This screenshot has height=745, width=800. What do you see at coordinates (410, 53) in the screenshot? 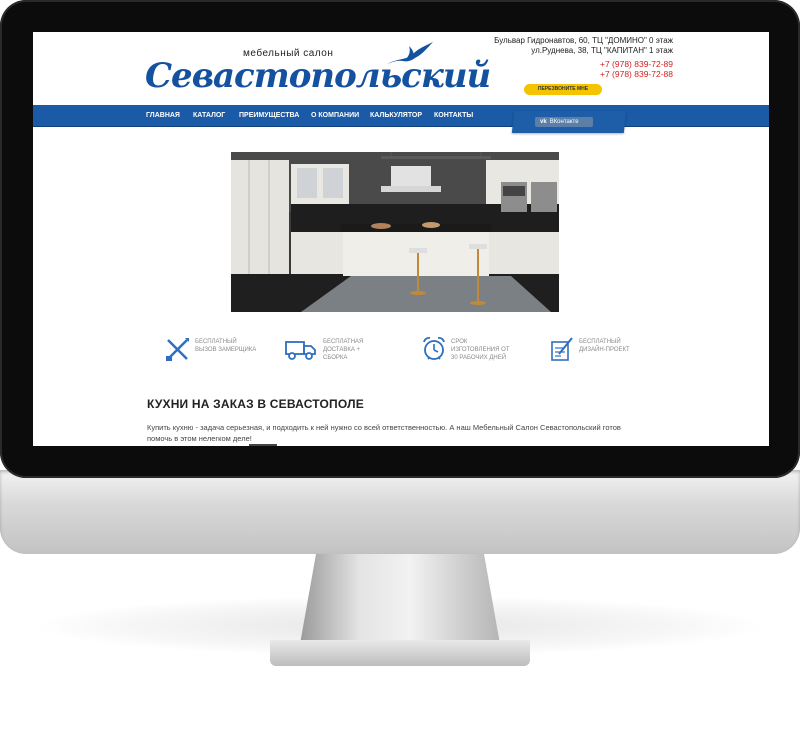
I see `seagull-icon` at bounding box center [410, 53].